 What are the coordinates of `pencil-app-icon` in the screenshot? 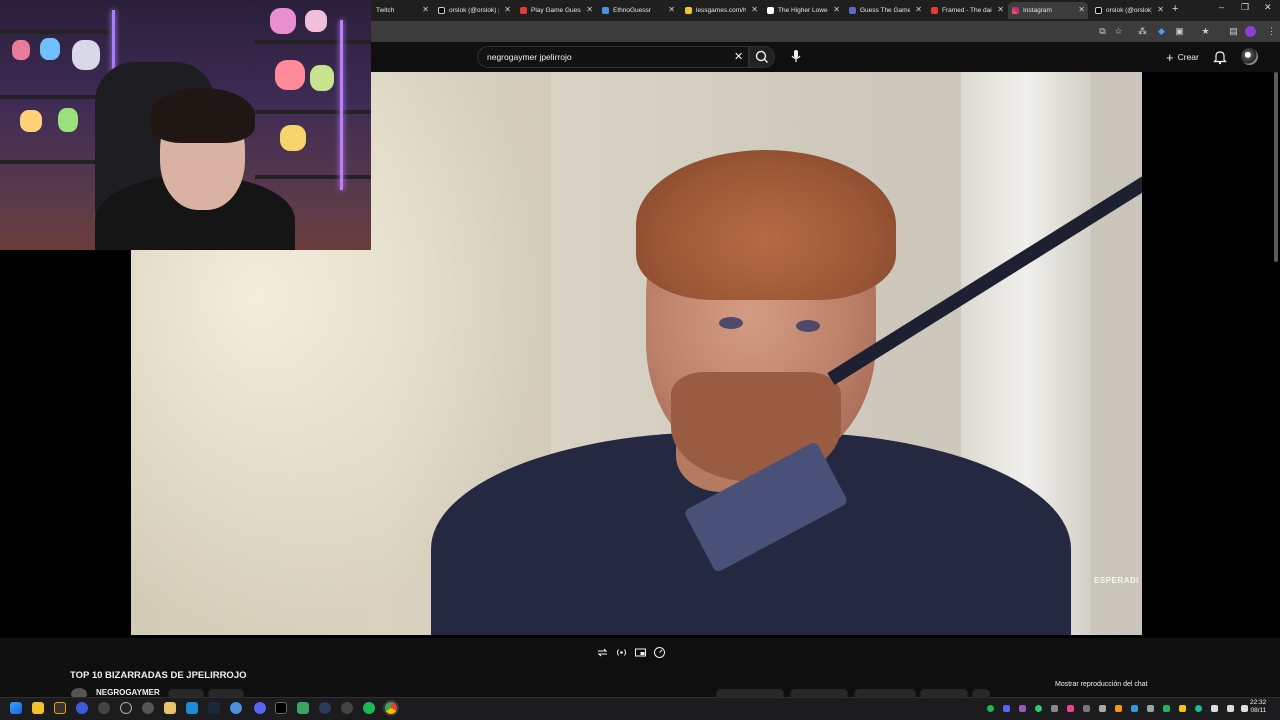 It's located at (170, 708).